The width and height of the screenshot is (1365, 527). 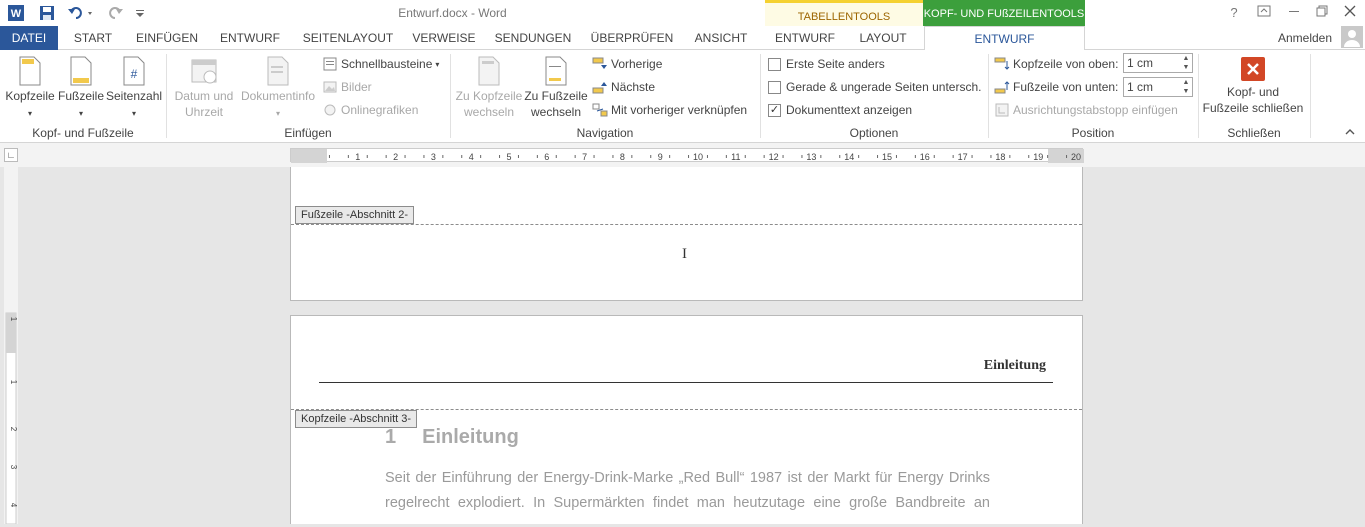 What do you see at coordinates (1002, 110) in the screenshot?
I see `alignment-tab-icon` at bounding box center [1002, 110].